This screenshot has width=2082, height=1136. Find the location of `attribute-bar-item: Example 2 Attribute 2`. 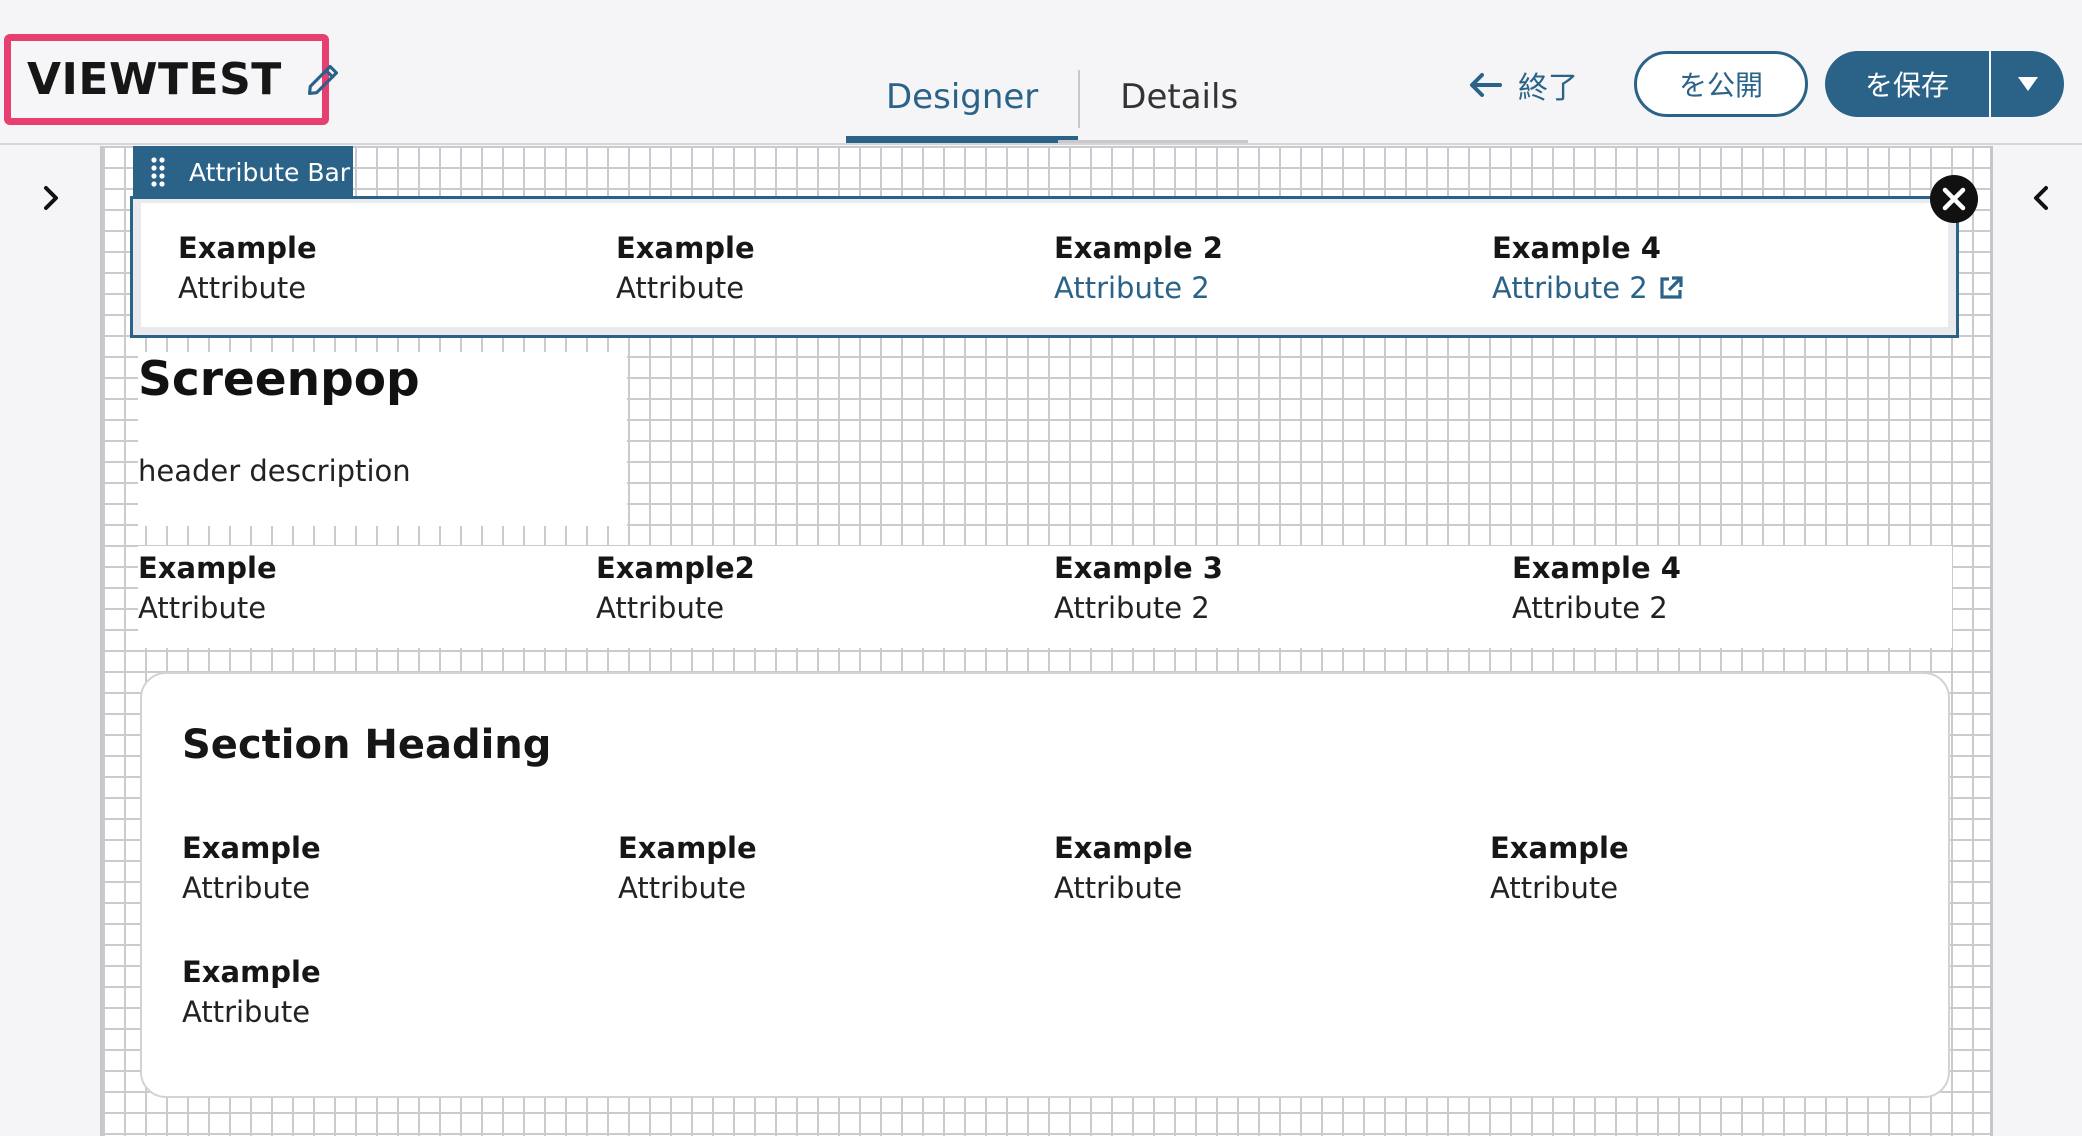

attribute-bar-item: Example 2 Attribute 2 is located at coordinates (1138, 268).